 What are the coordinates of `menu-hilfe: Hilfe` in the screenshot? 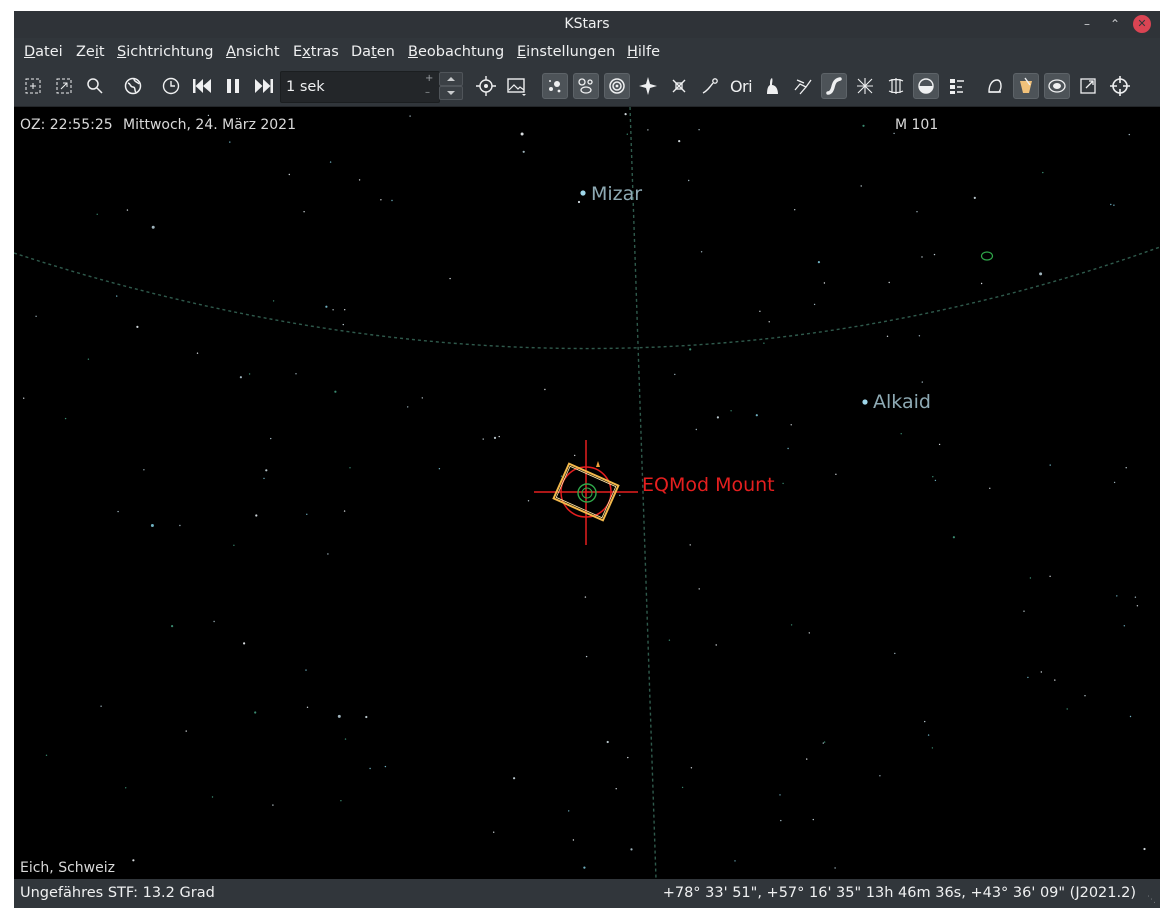 It's located at (643, 52).